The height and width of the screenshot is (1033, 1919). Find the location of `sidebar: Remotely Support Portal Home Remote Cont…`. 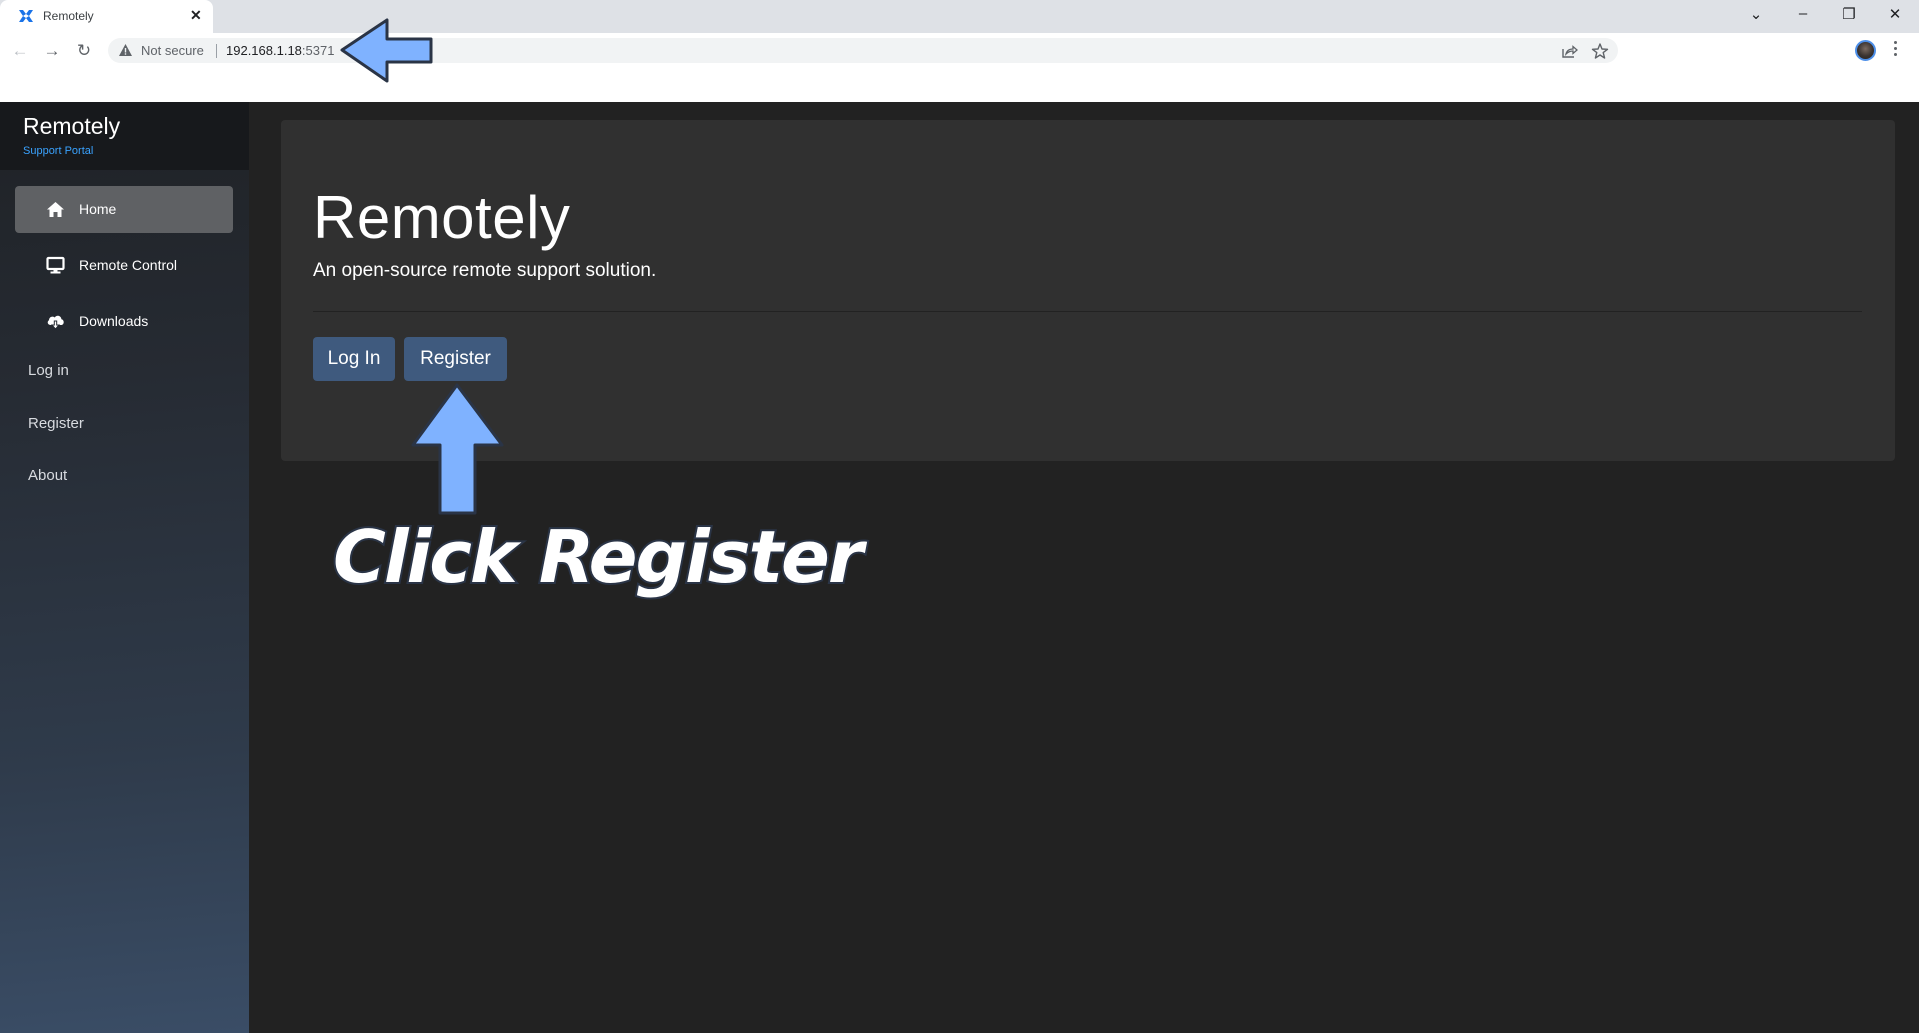

sidebar: Remotely Support Portal Home Remote Cont… is located at coordinates (124, 567).